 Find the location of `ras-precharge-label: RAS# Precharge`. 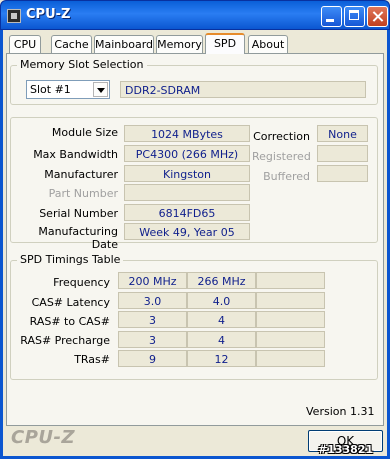

ras-precharge-label: RAS# Precharge is located at coordinates (65, 340).